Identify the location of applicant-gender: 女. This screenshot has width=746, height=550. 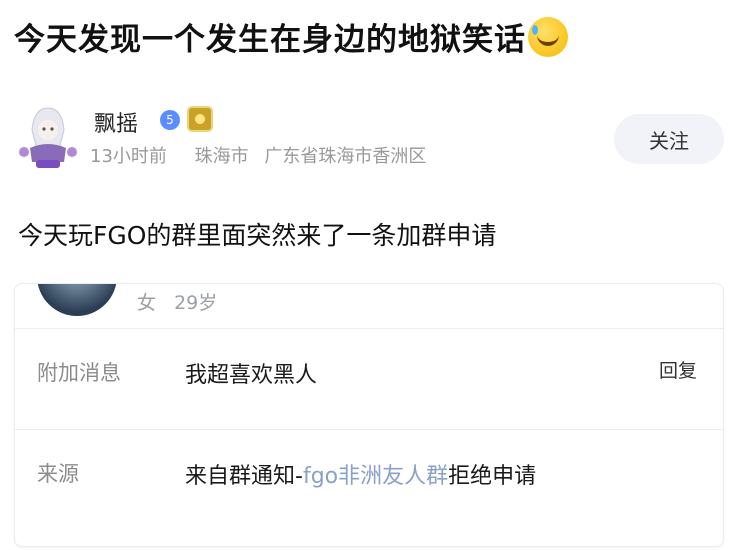
(147, 303).